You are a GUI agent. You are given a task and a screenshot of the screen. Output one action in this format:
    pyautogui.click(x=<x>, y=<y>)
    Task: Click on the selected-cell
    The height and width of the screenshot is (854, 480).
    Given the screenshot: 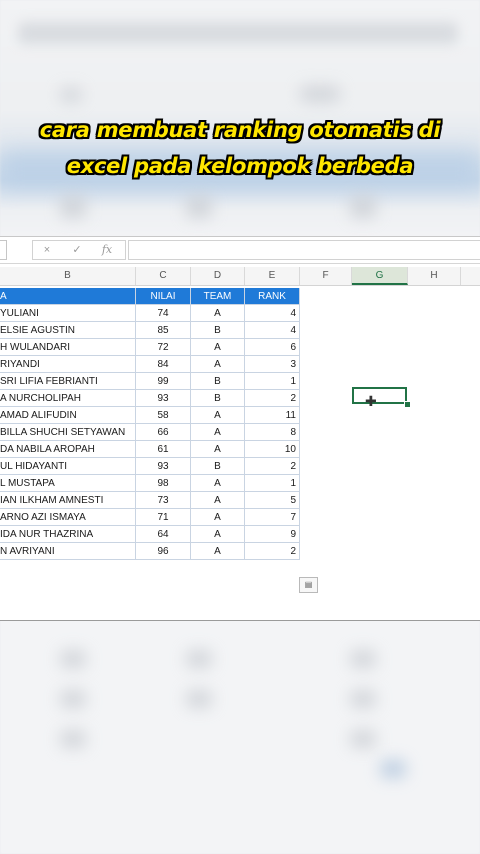 What is the action you would take?
    pyautogui.click(x=379, y=395)
    